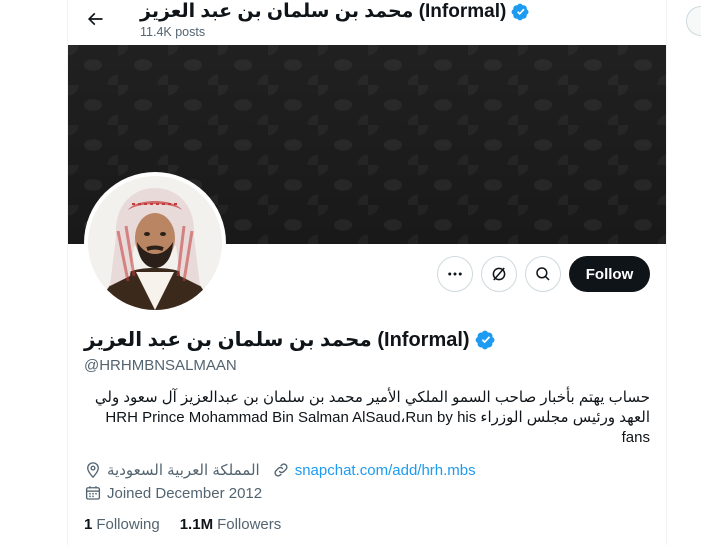 The image size is (701, 545). I want to click on location-pin-icon, so click(93, 470).